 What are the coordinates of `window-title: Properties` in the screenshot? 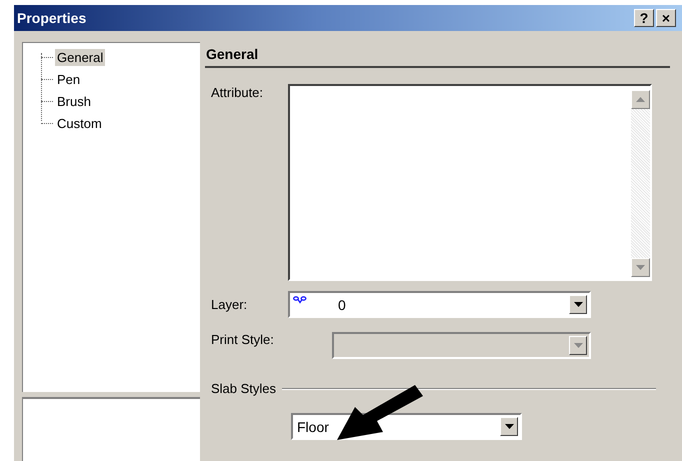 It's located at (51, 18).